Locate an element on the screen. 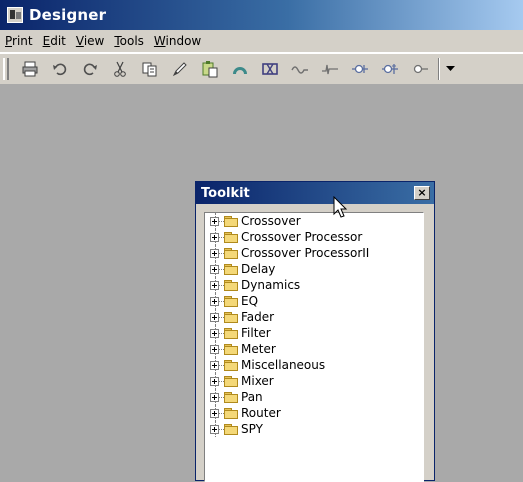  menu-view: View is located at coordinates (90, 41).